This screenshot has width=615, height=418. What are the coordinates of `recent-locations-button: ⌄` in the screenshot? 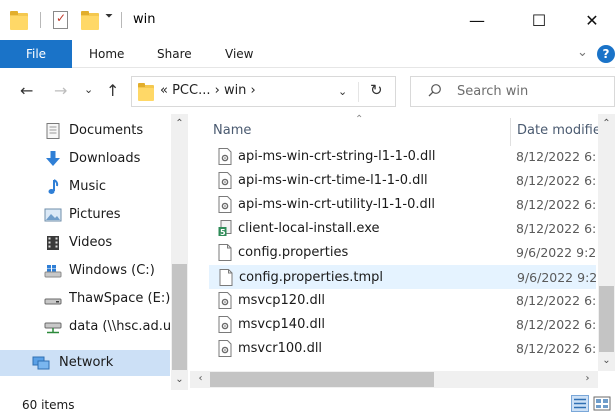 It's located at (88, 89).